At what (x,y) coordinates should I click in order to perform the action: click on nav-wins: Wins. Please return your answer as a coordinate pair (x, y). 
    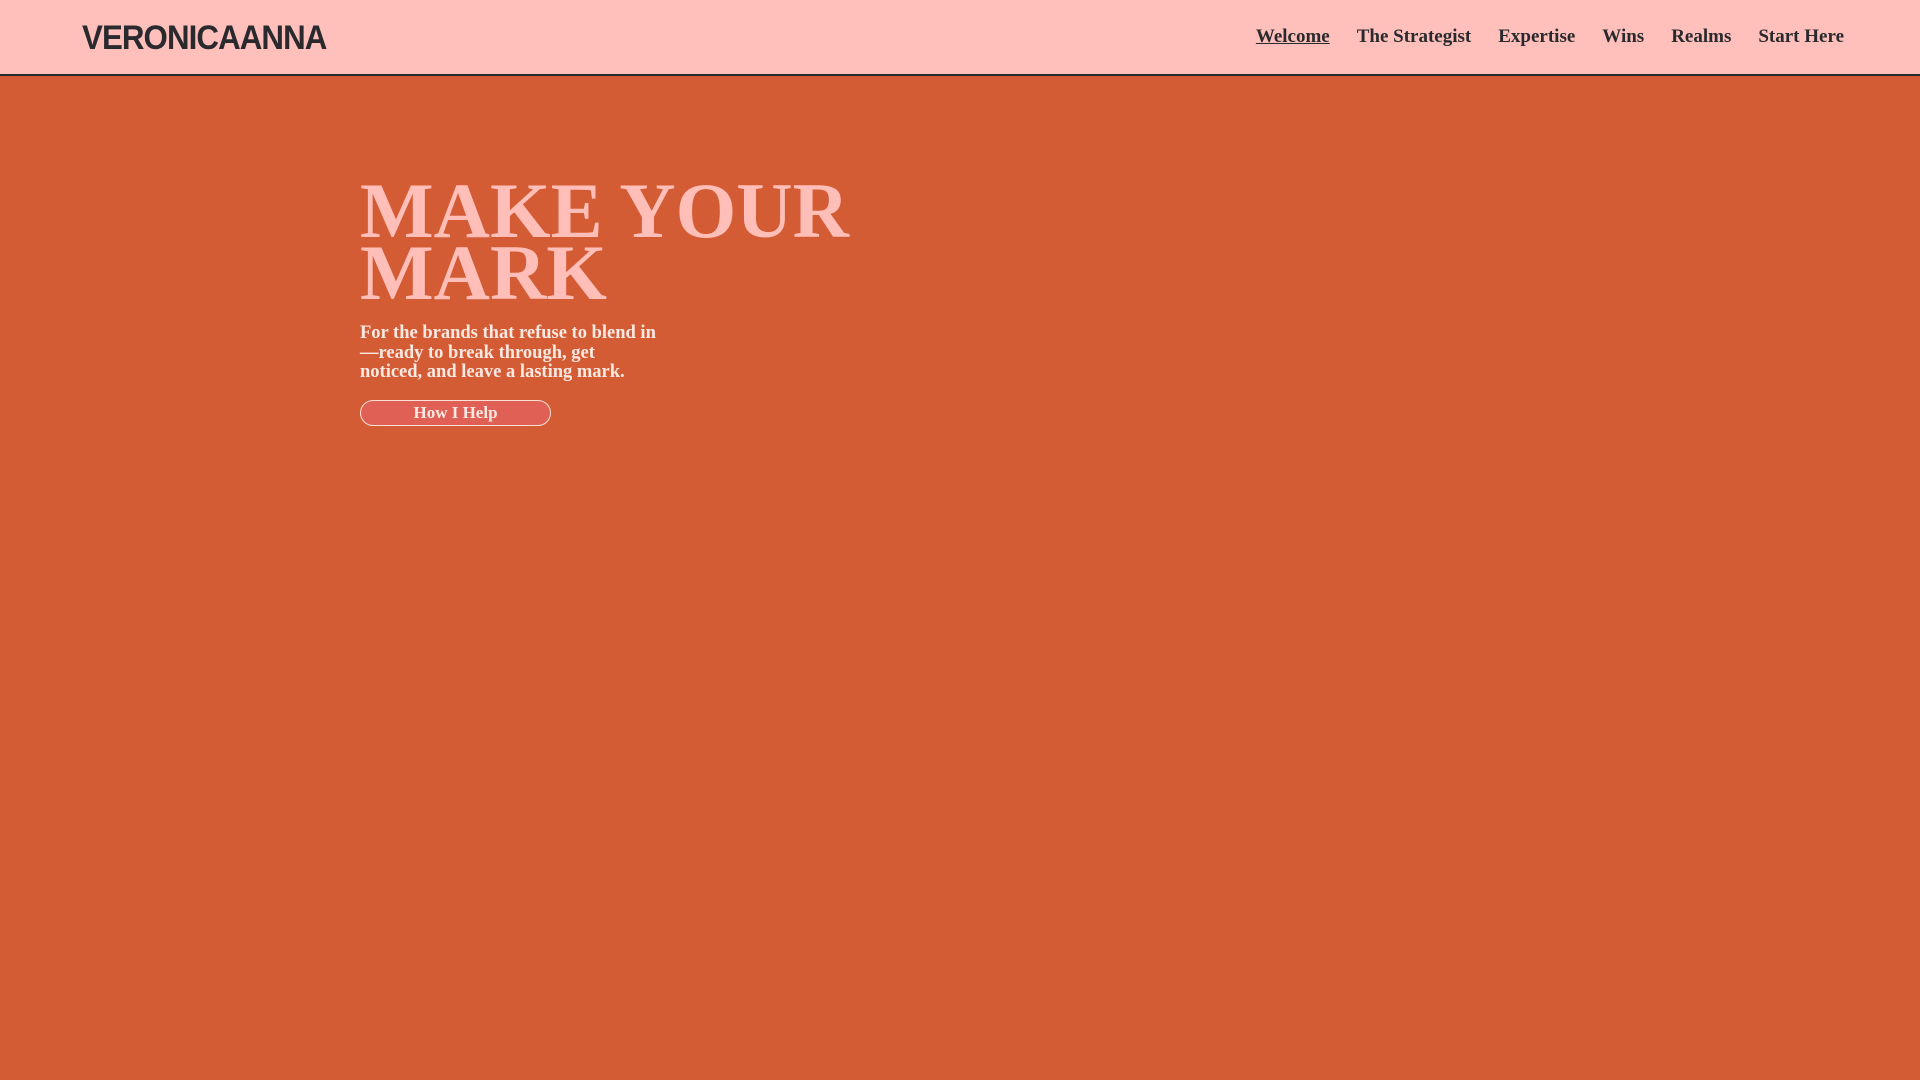
    Looking at the image, I should click on (1623, 37).